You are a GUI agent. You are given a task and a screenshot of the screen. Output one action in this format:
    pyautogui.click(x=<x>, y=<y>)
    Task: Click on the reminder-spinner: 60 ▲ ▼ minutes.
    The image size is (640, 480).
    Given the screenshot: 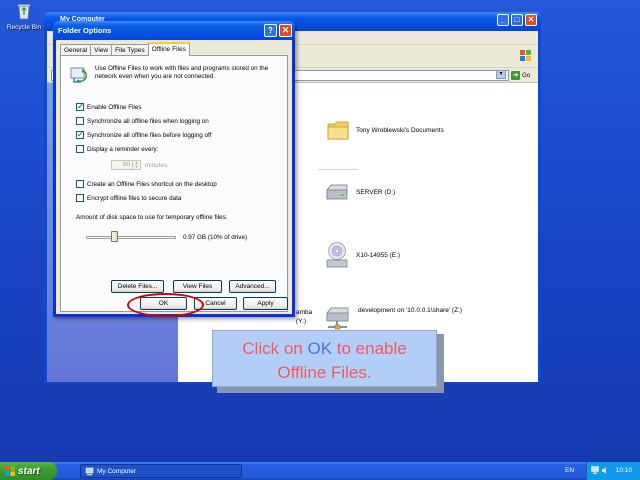 What is the action you would take?
    pyautogui.click(x=140, y=165)
    